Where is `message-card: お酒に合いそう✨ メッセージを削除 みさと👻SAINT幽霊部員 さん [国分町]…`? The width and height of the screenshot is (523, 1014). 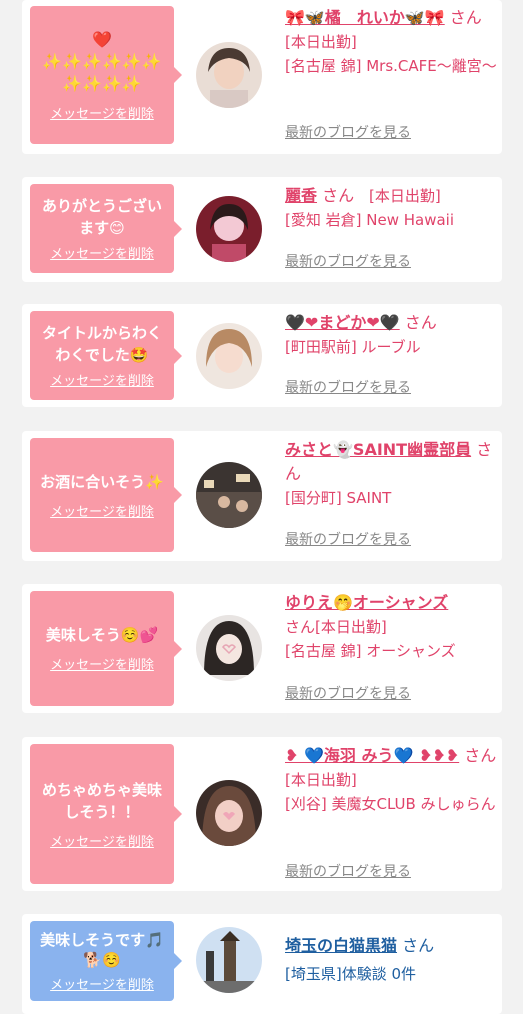 message-card: お酒に合いそう✨ メッセージを削除 みさと👻SAINT幽霊部員 さん [国分町]… is located at coordinates (262, 496).